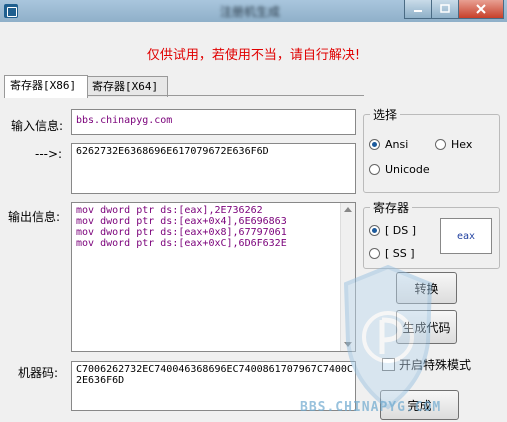  I want to click on tab-x86: 寄存器[X86], so click(46, 86).